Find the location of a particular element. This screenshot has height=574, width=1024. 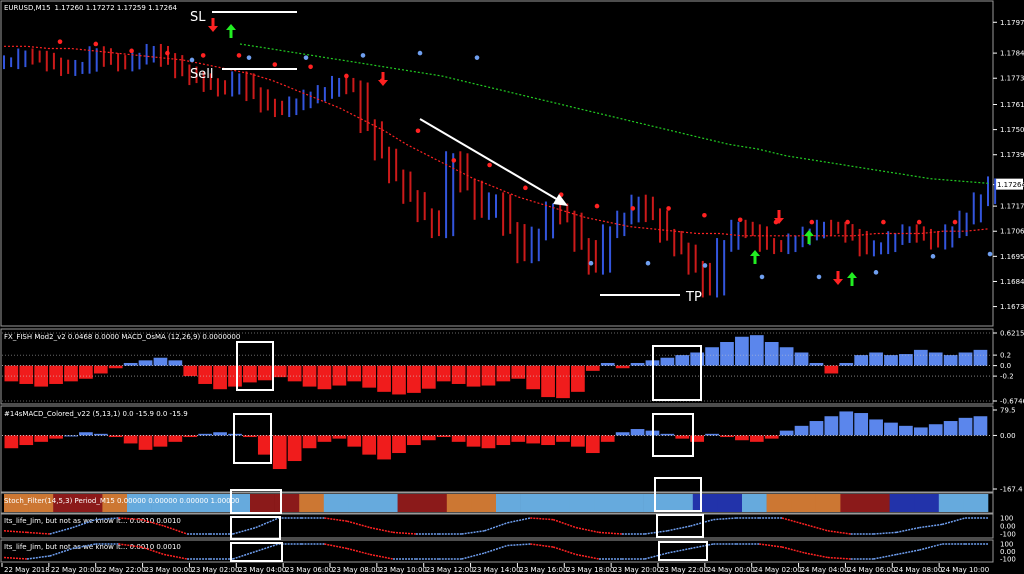

sell-label: Sell is located at coordinates (201, 74).